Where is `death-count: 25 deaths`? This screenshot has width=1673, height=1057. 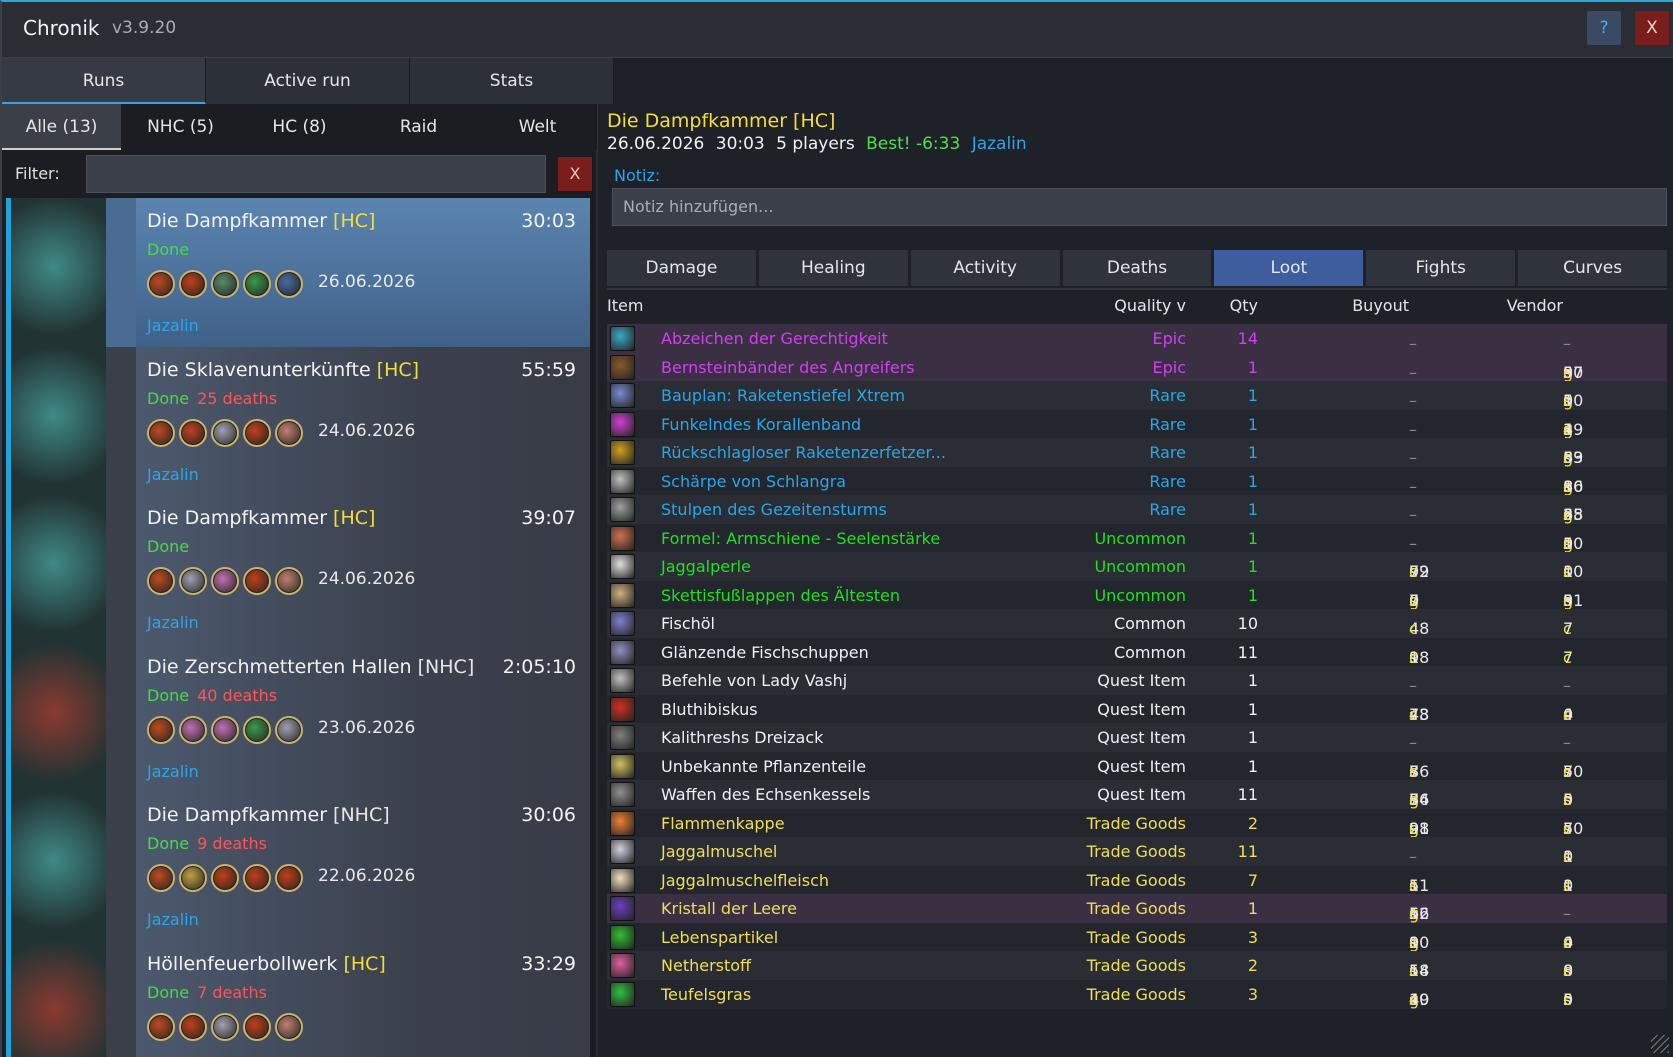
death-count: 25 deaths is located at coordinates (237, 398).